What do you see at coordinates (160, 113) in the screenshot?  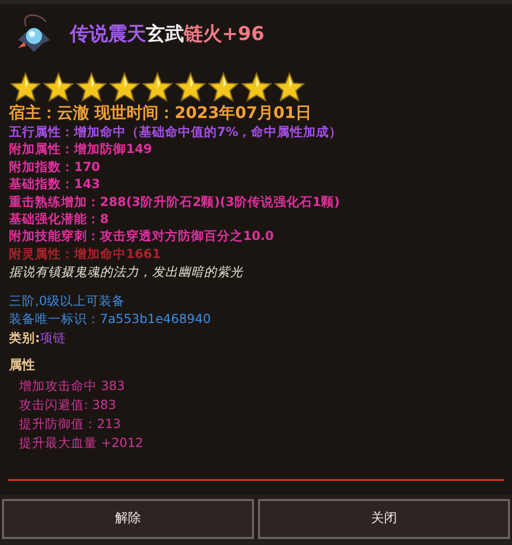 I see `owner-line: 宿主：云澈 现世时间：2023年07月01日` at bounding box center [160, 113].